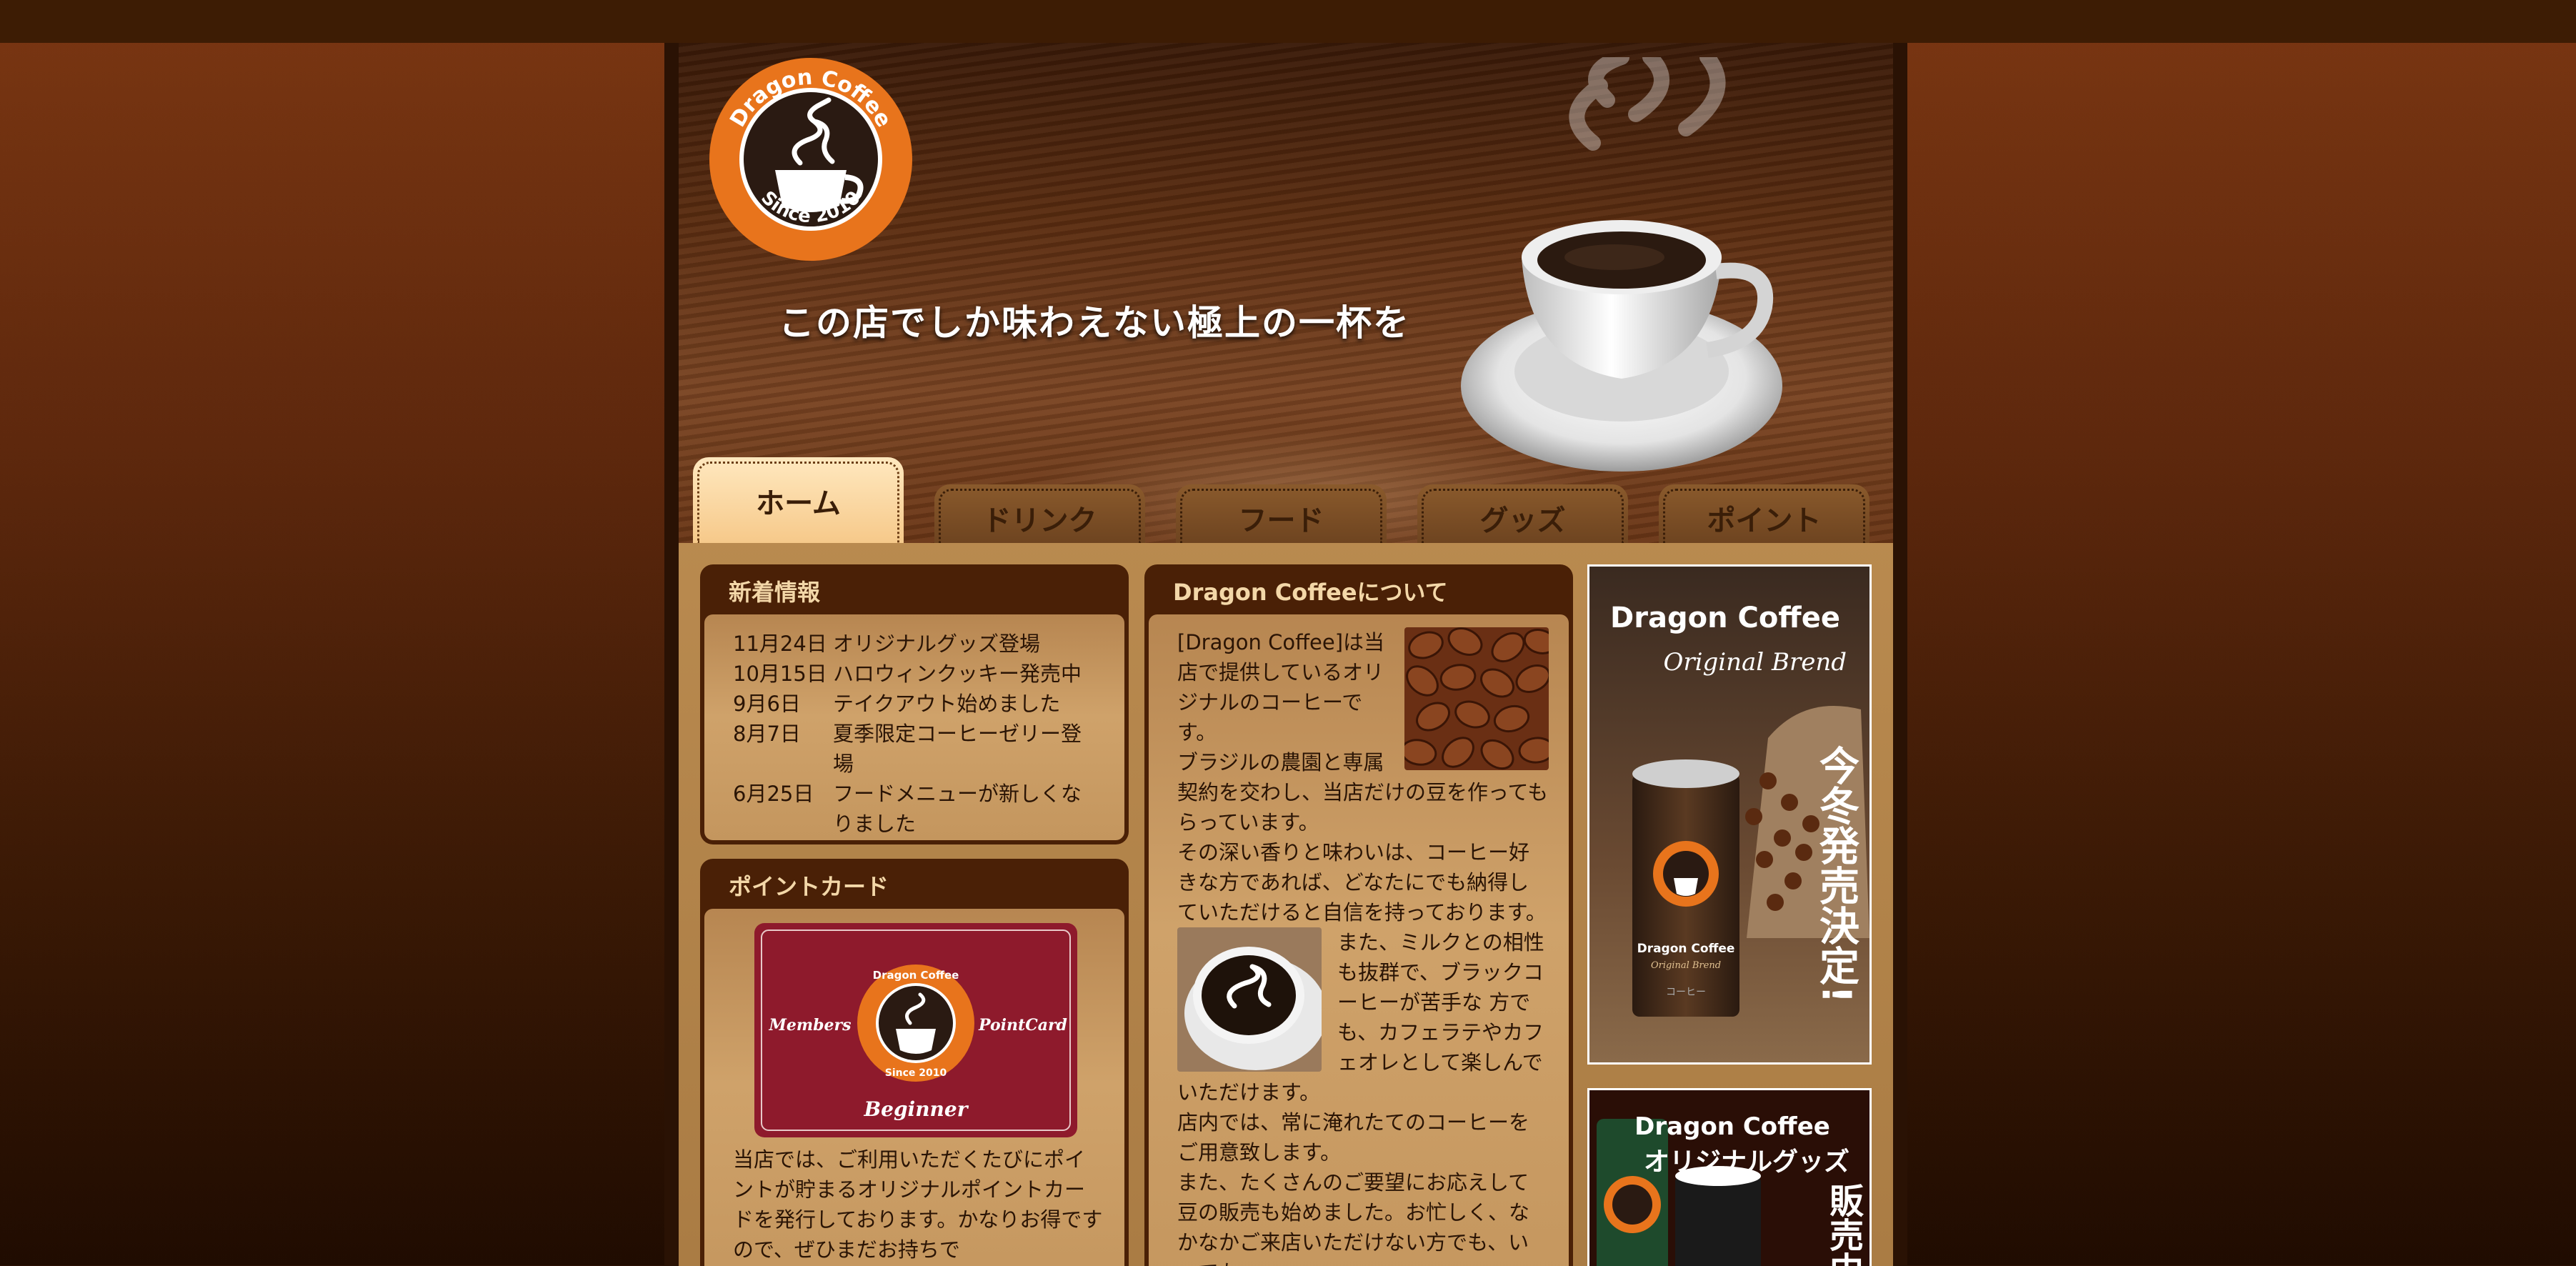 The height and width of the screenshot is (1266, 2576). Describe the element at coordinates (916, 1073) in the screenshot. I see `card-logo-bottom: Since 2010` at that location.